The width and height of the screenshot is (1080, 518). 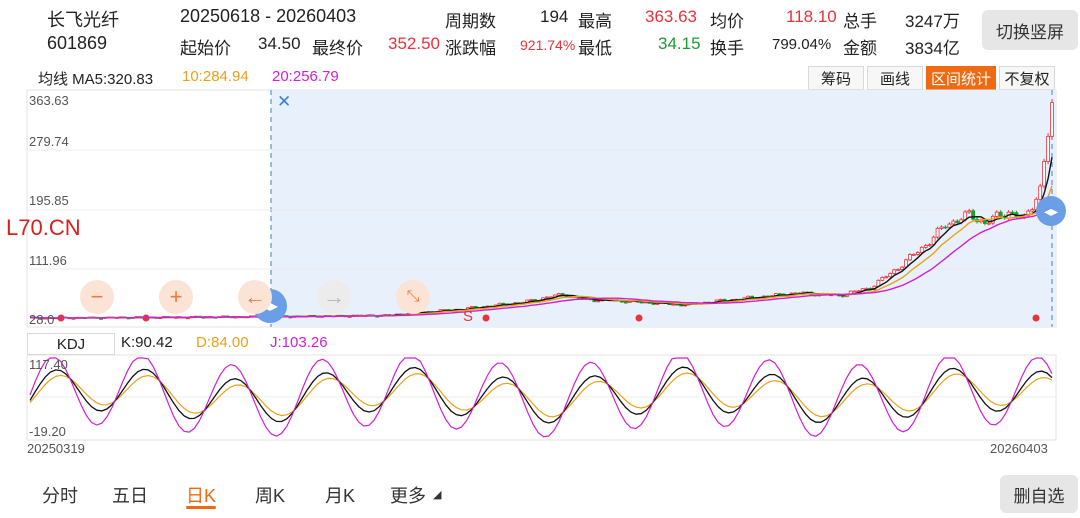 What do you see at coordinates (413, 297) in the screenshot?
I see `reset-zoom-button: ⤡` at bounding box center [413, 297].